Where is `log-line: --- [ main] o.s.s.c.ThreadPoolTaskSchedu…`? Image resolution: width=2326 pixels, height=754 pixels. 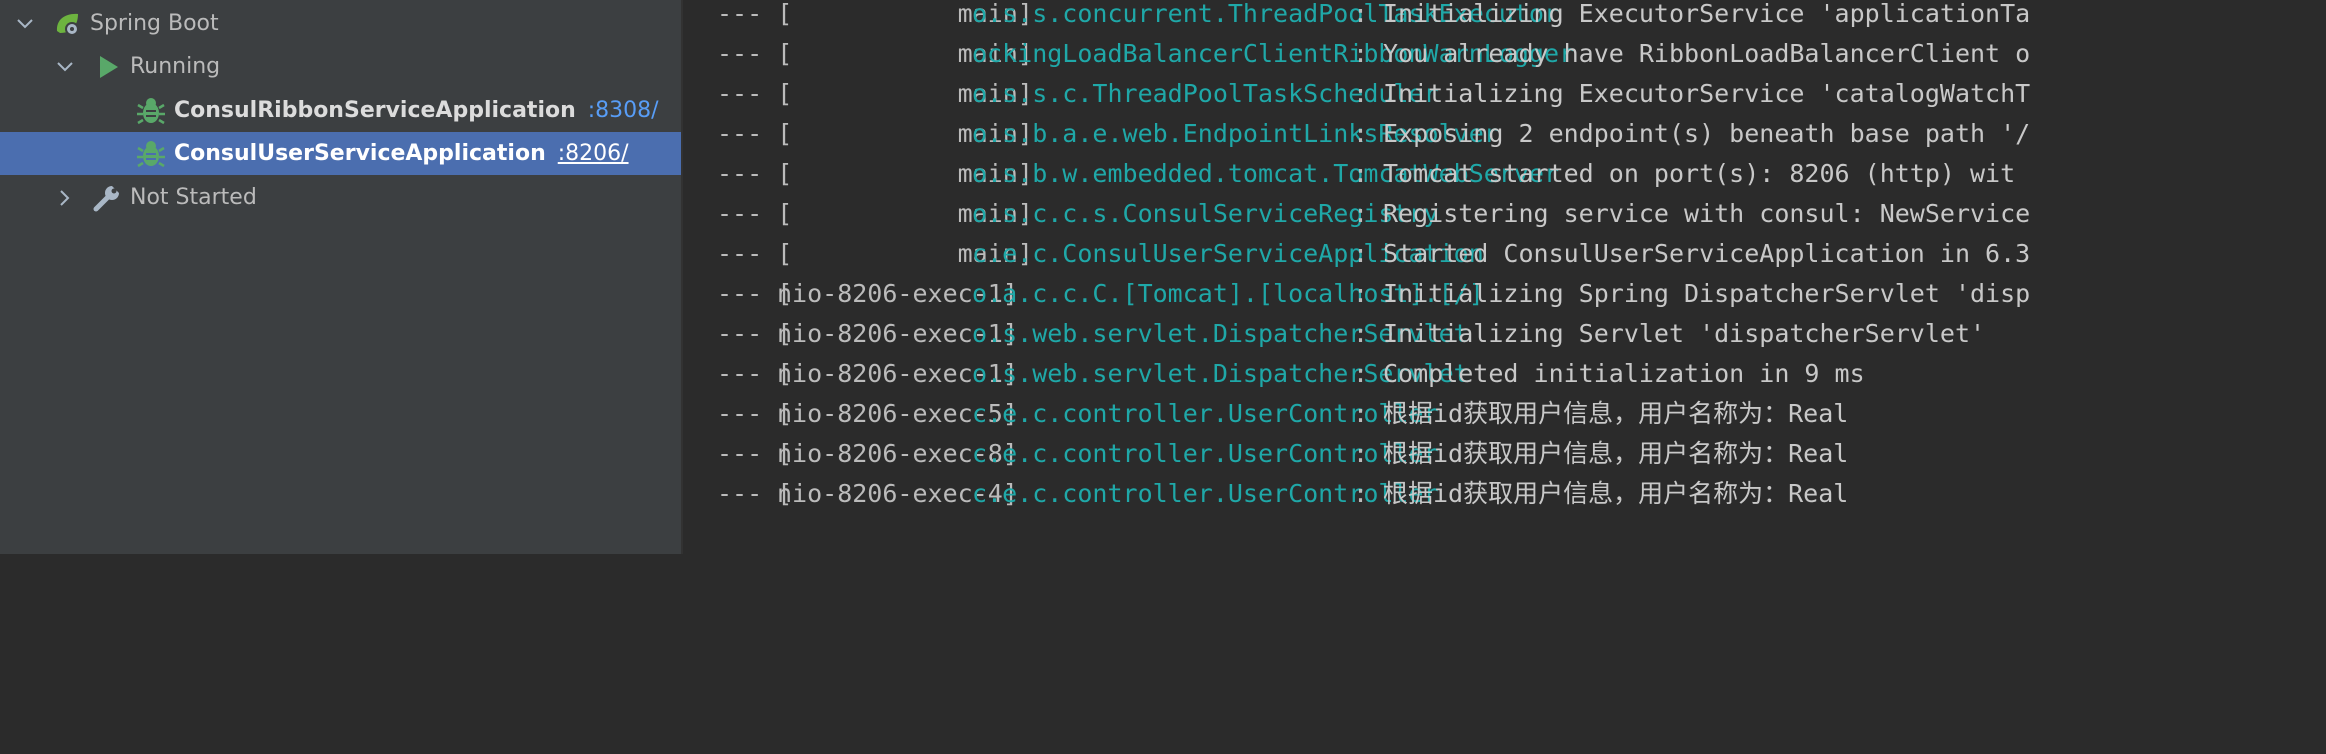
log-line: --- [ main] o.s.s.c.ThreadPoolTaskSchedu… is located at coordinates (1373, 94).